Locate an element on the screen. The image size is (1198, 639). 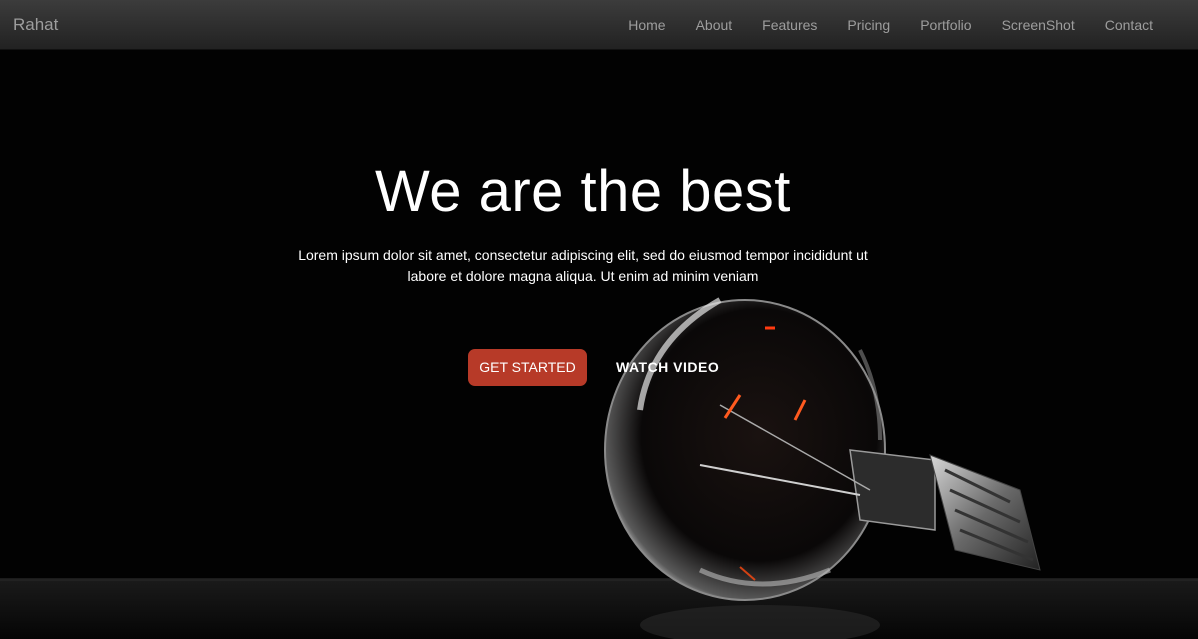
nav-item-screenshot: ScreenShot is located at coordinates (1038, 25).